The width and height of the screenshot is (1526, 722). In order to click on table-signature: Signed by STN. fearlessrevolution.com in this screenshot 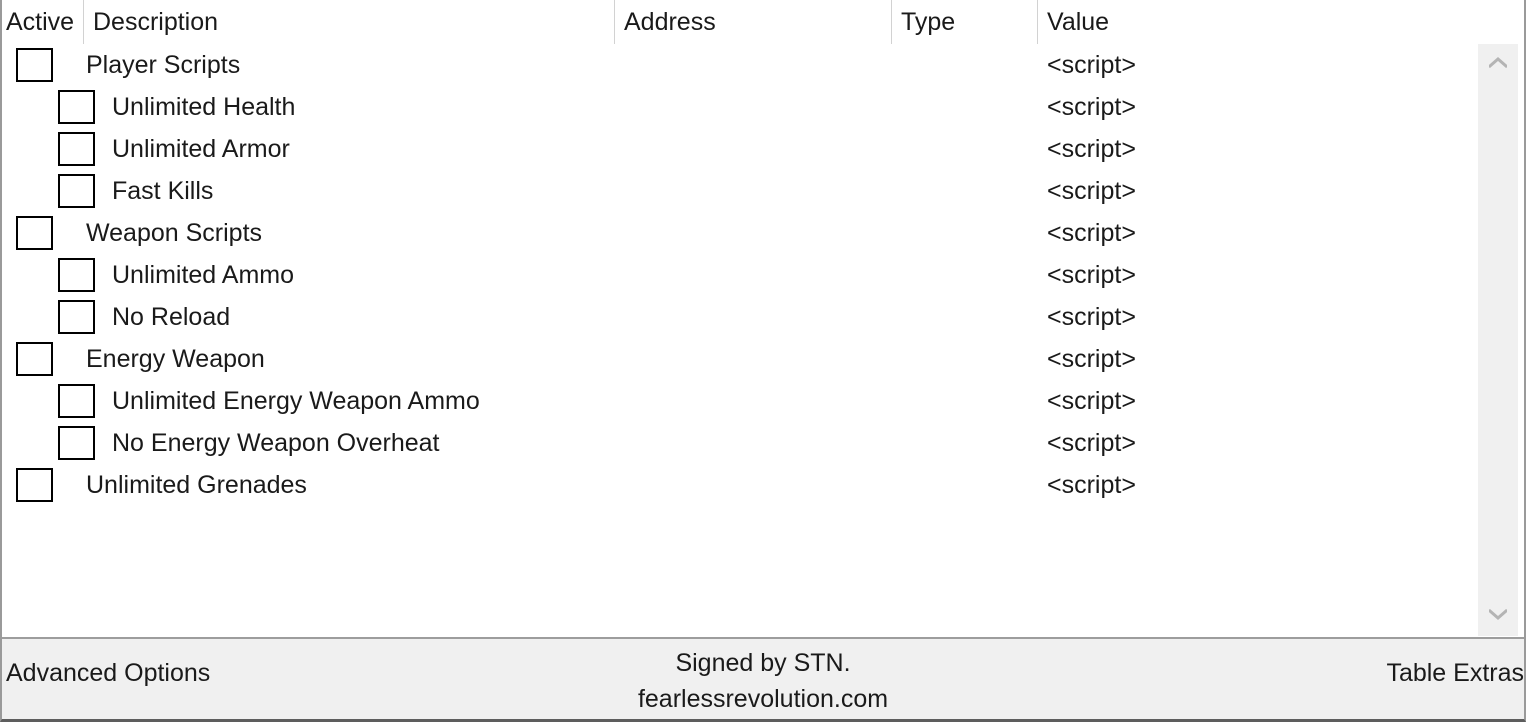, I will do `click(763, 681)`.